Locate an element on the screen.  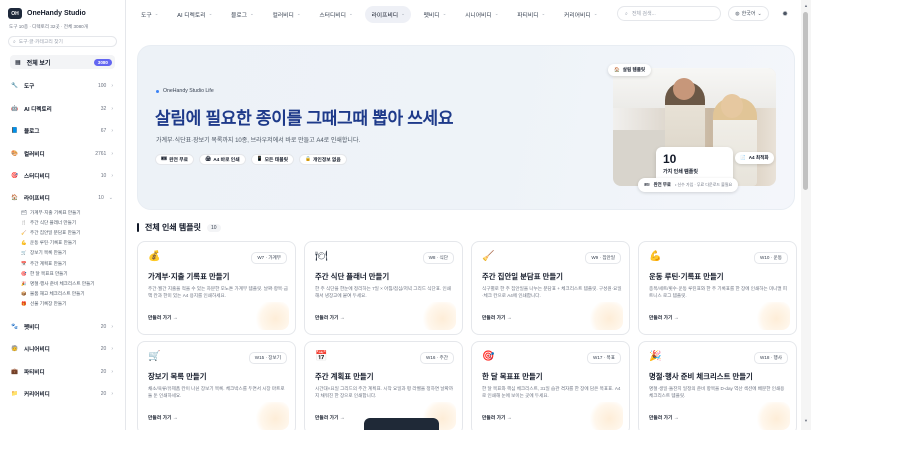
section-title: 전체 인쇄 템플릿 10 is located at coordinates (179, 227).